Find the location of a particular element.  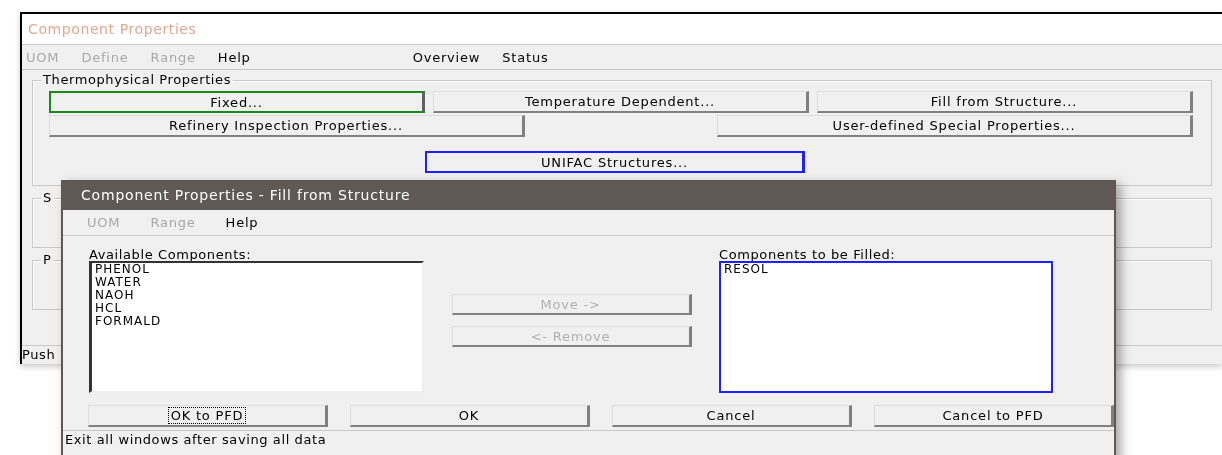

list-label: Available Components: is located at coordinates (171, 254).